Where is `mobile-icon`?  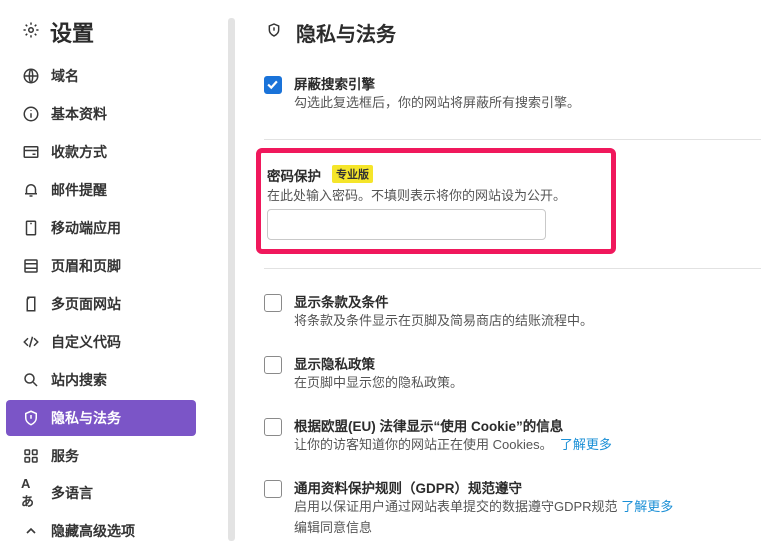
mobile-icon is located at coordinates (31, 228).